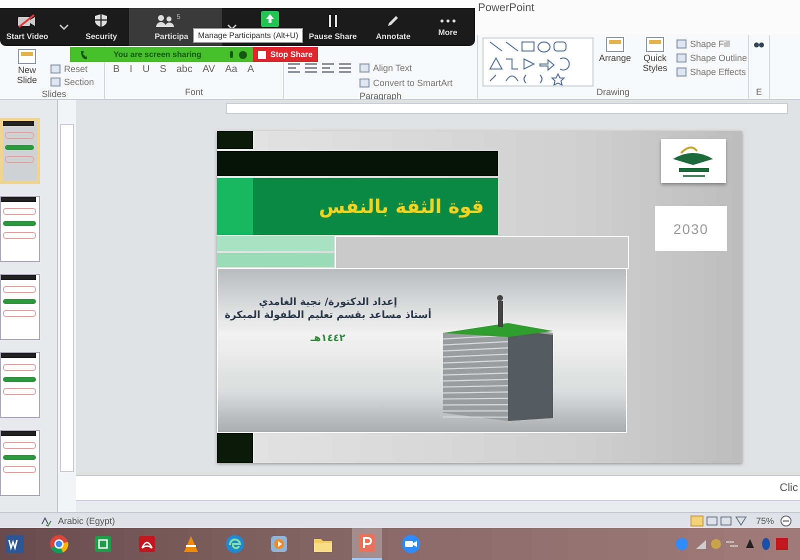  What do you see at coordinates (69, 68) in the screenshot?
I see `ribbon-button: Reset` at bounding box center [69, 68].